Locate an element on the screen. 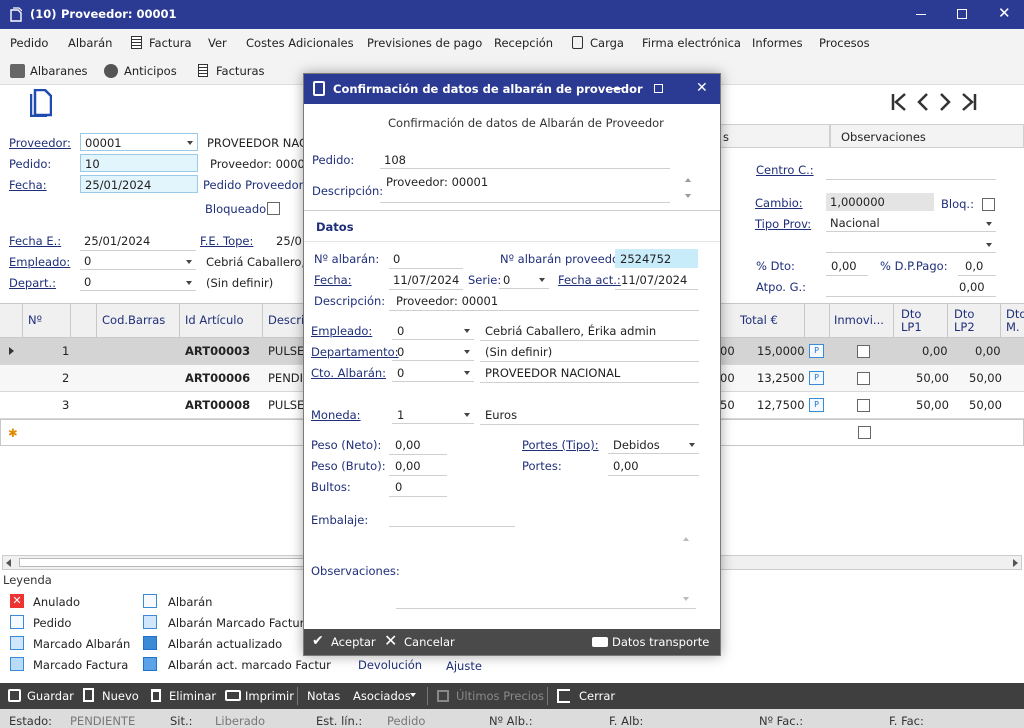 This screenshot has height=728, width=1024. dialog-maximize-button is located at coordinates (658, 88).